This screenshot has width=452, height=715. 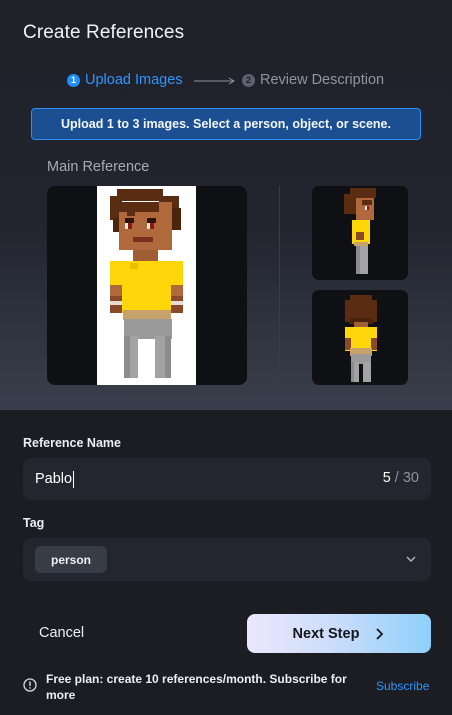 I want to click on next-step-label: Next Step, so click(x=326, y=633).